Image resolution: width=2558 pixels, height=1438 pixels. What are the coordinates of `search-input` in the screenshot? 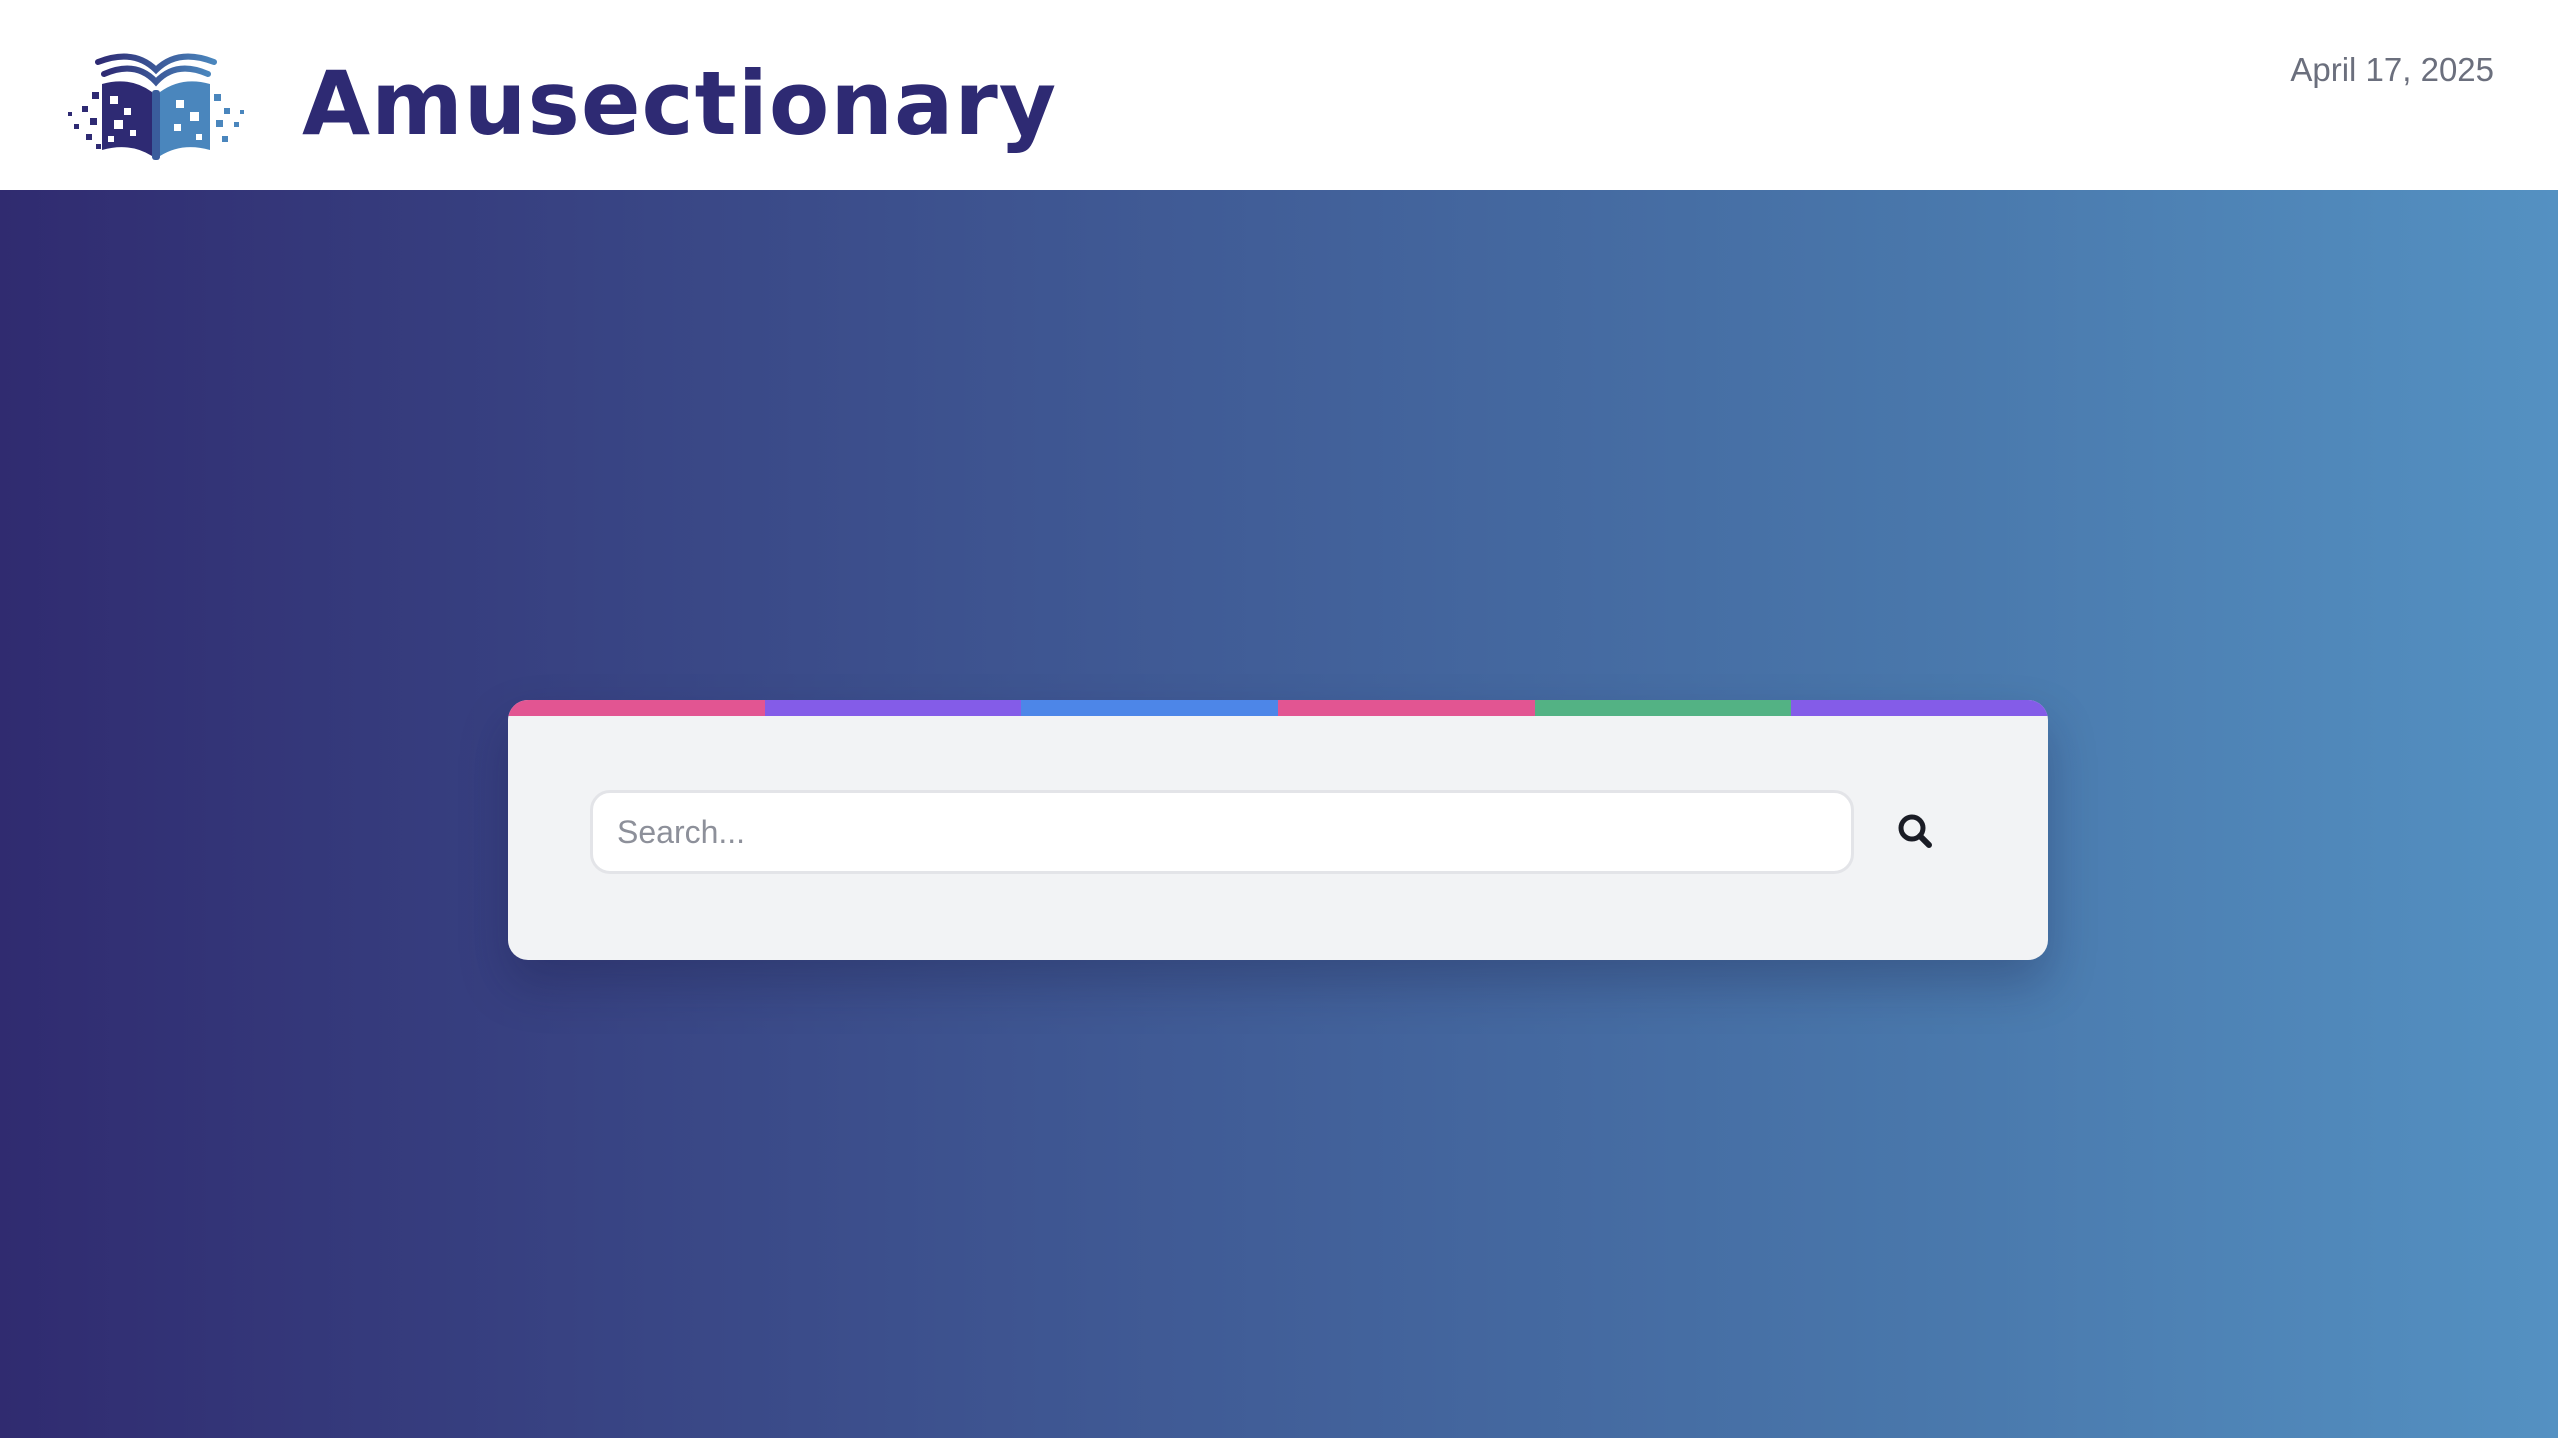 It's located at (1222, 832).